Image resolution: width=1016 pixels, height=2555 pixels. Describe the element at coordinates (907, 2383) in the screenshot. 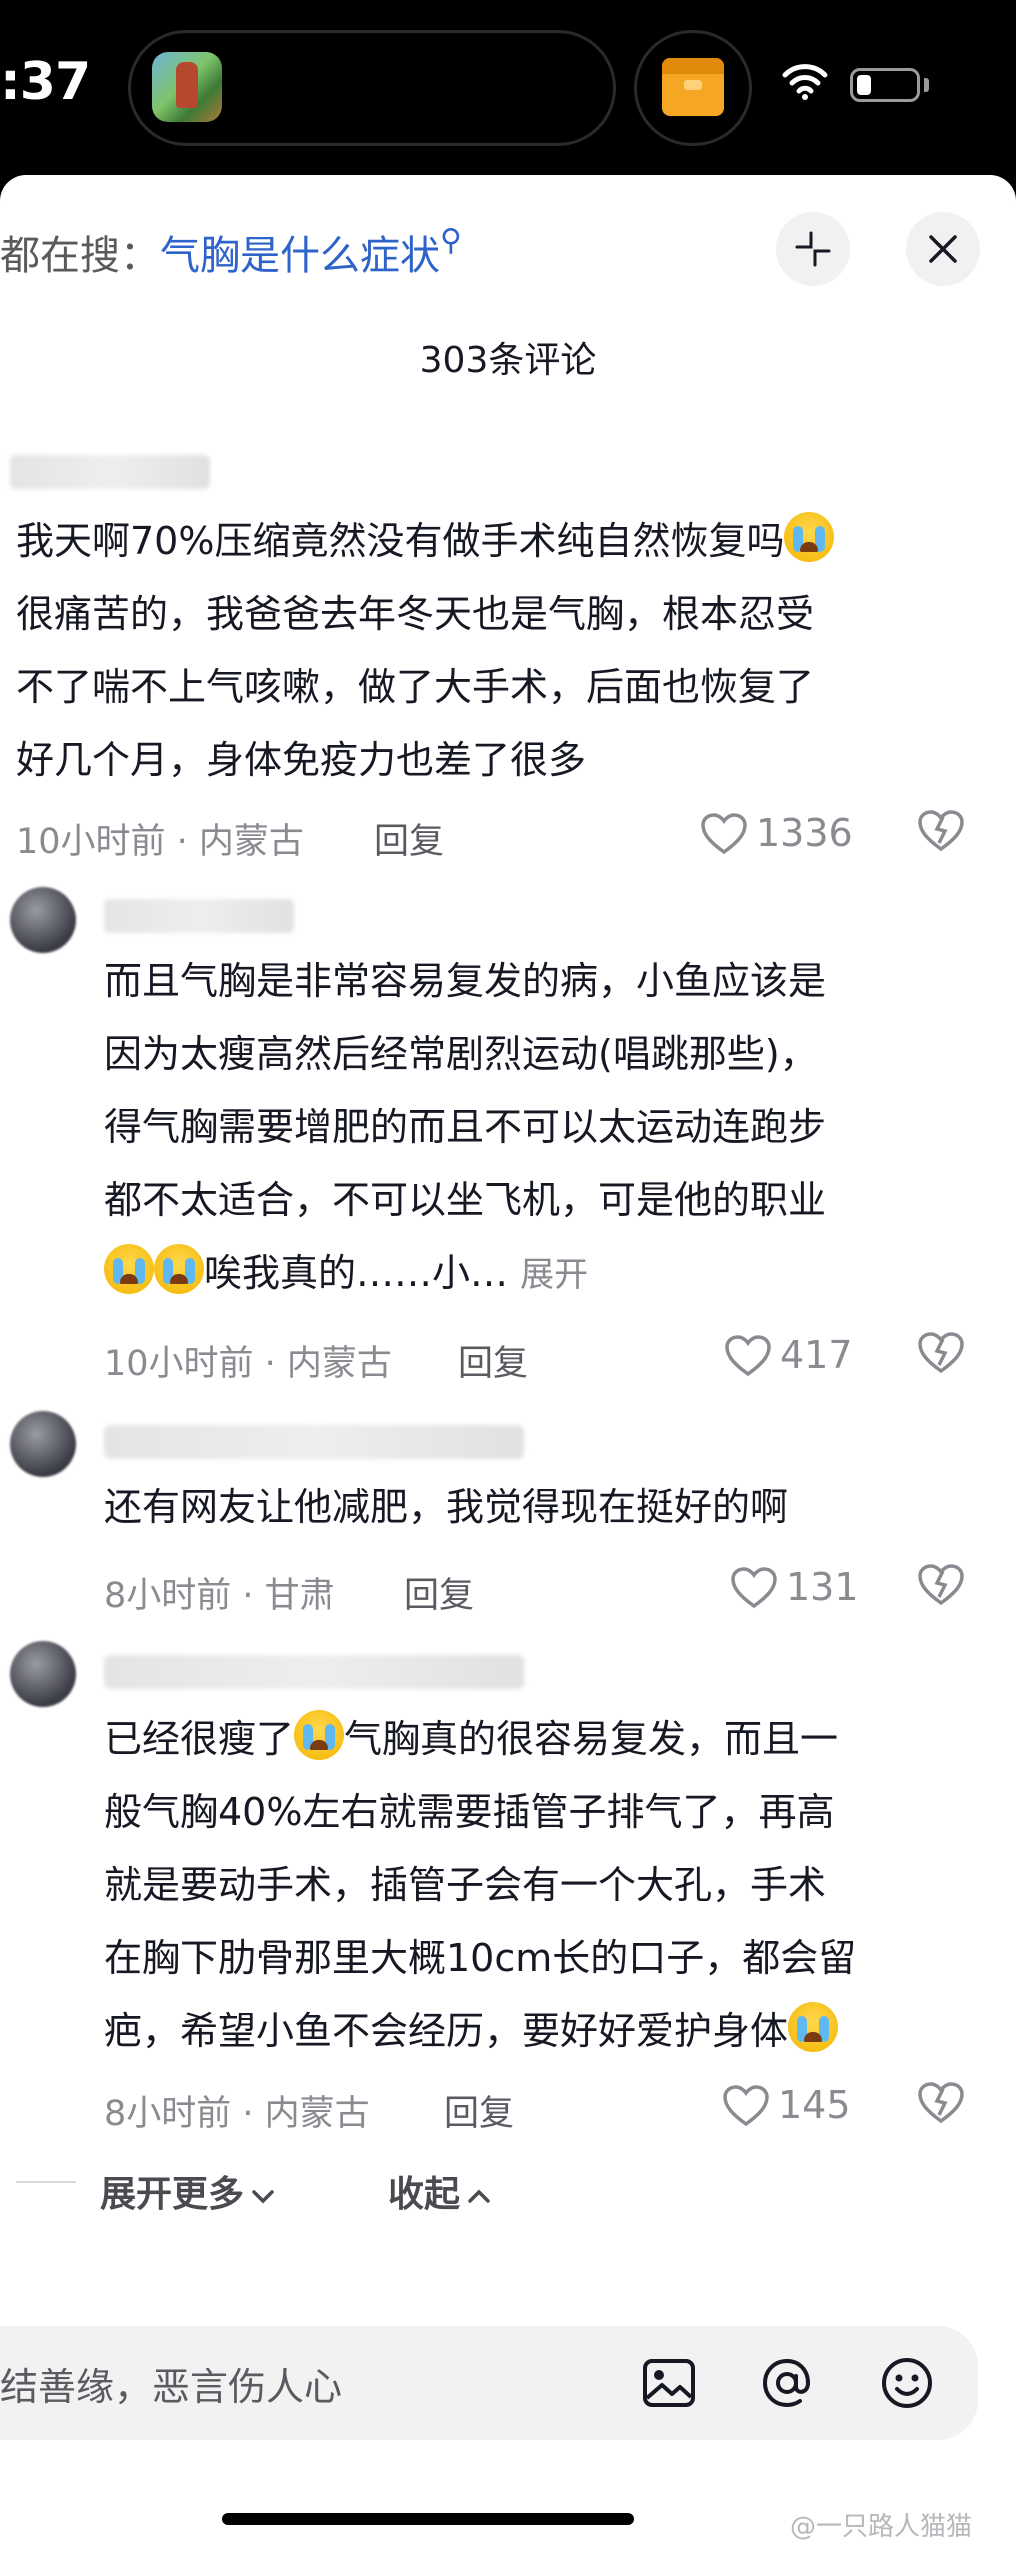

I see `emoji-icon` at that location.